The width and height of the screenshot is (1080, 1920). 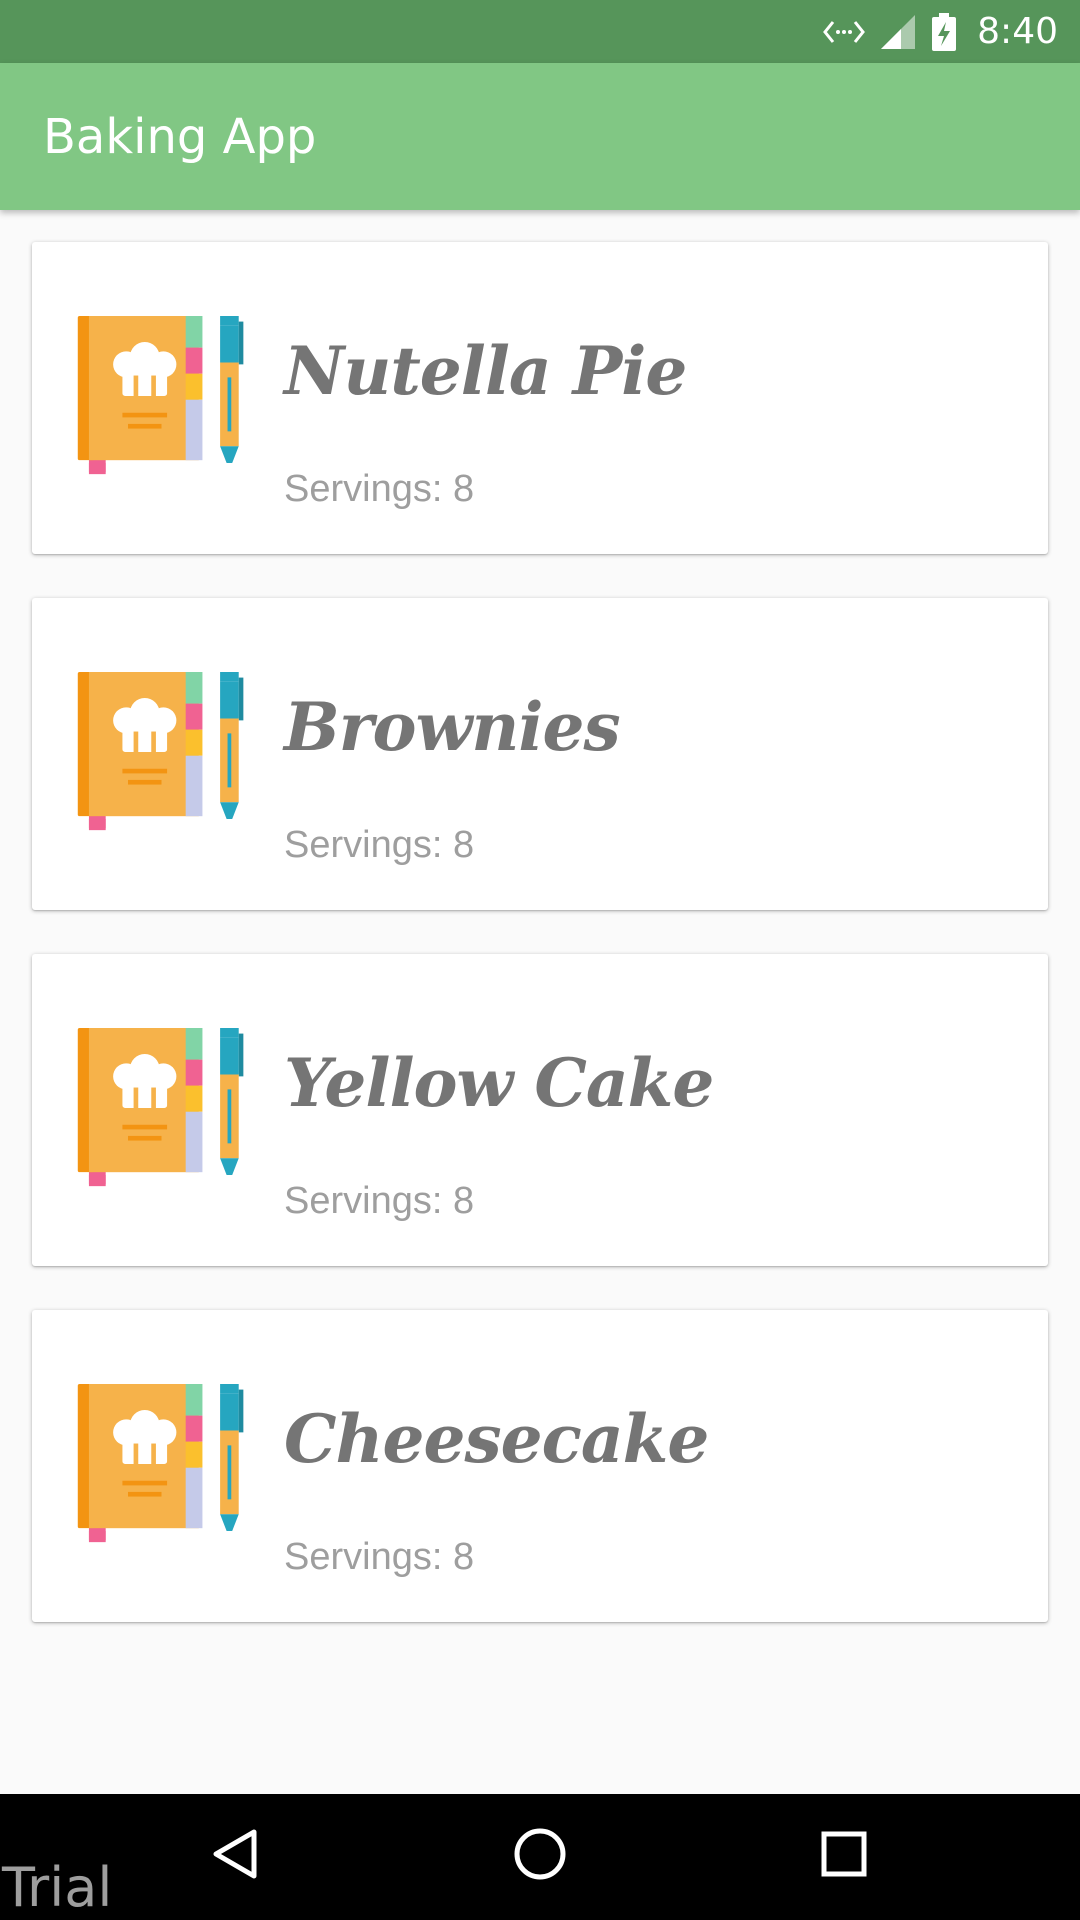 I want to click on back-icon, so click(x=236, y=1856).